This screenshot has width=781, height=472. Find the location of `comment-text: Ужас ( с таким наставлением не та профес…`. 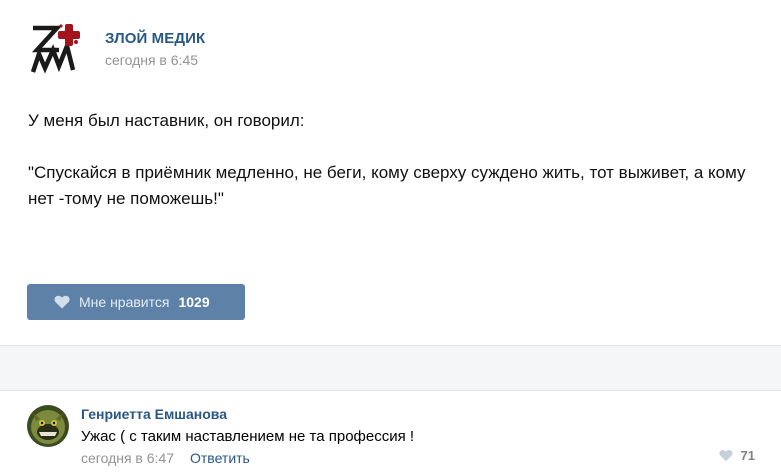

comment-text: Ужас ( с таким наставлением не та профес… is located at coordinates (248, 436).